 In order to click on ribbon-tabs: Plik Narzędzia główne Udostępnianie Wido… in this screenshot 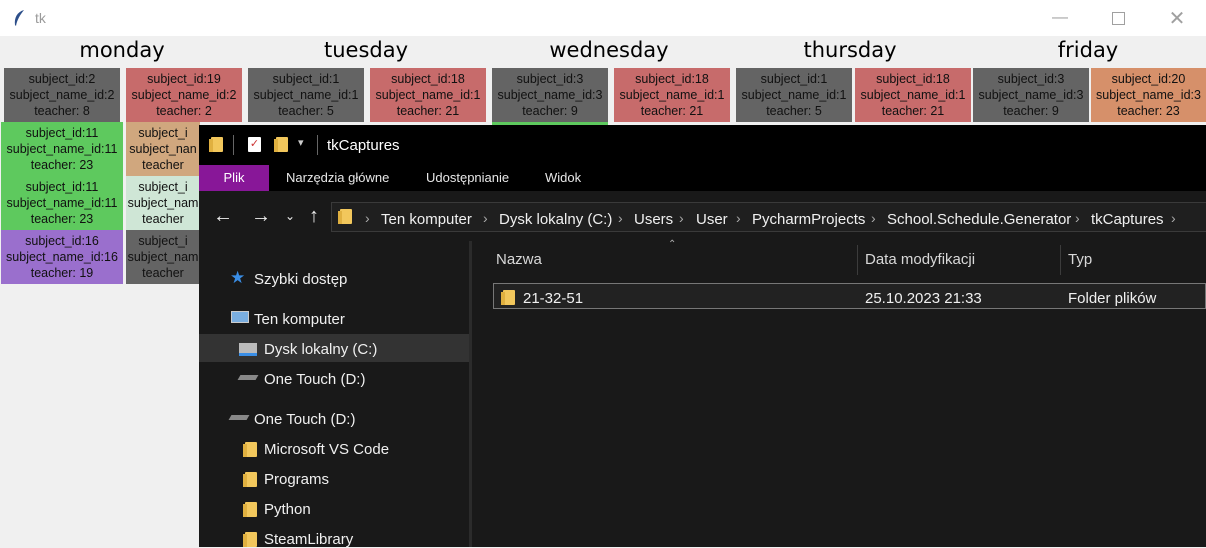, I will do `click(702, 178)`.